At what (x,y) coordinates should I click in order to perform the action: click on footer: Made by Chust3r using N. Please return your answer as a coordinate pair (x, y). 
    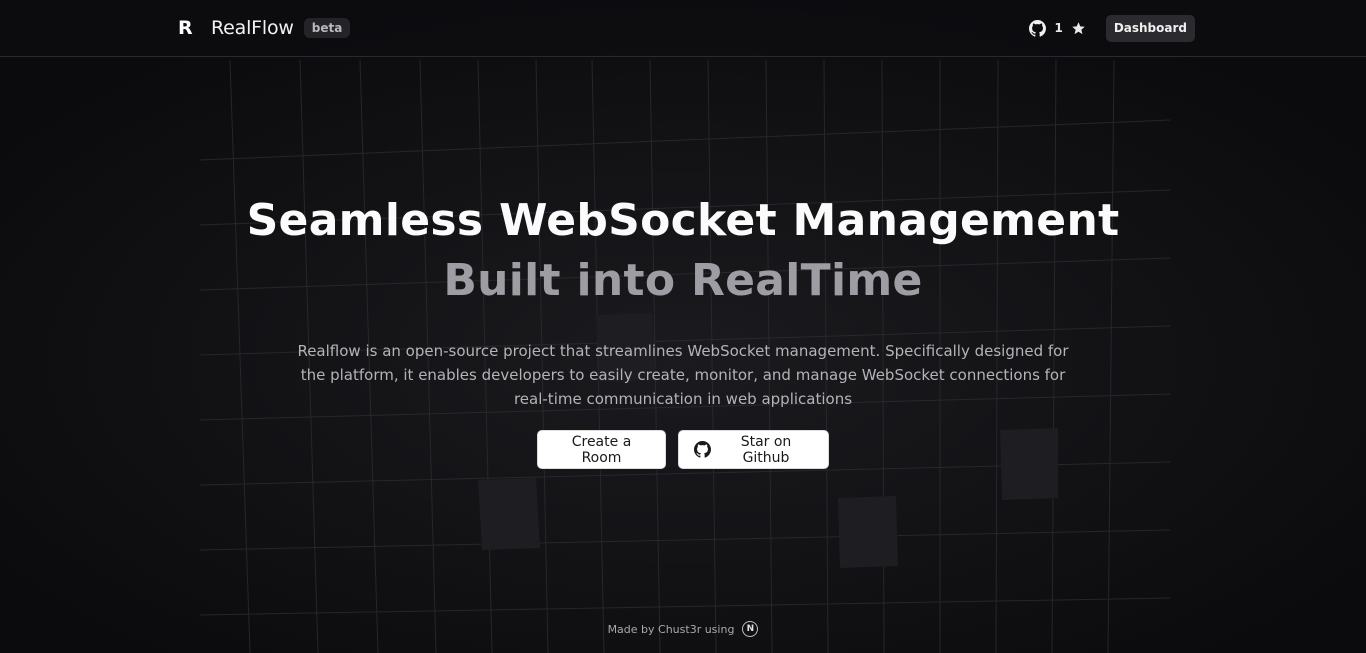
    Looking at the image, I should click on (683, 629).